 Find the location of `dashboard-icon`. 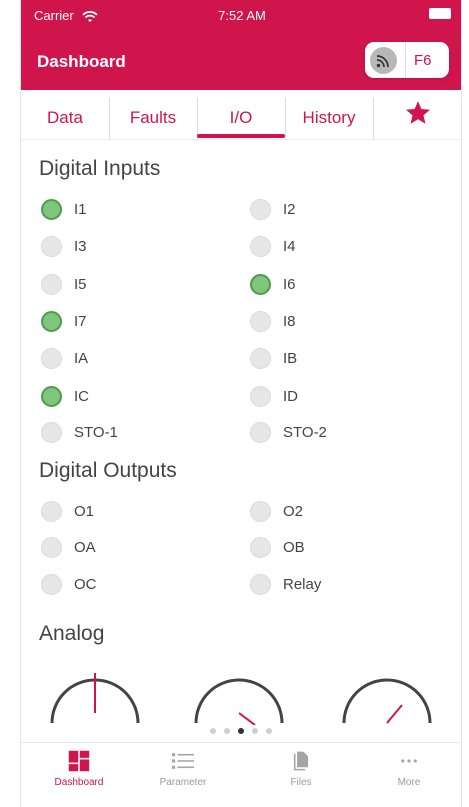

dashboard-icon is located at coordinates (79, 761).